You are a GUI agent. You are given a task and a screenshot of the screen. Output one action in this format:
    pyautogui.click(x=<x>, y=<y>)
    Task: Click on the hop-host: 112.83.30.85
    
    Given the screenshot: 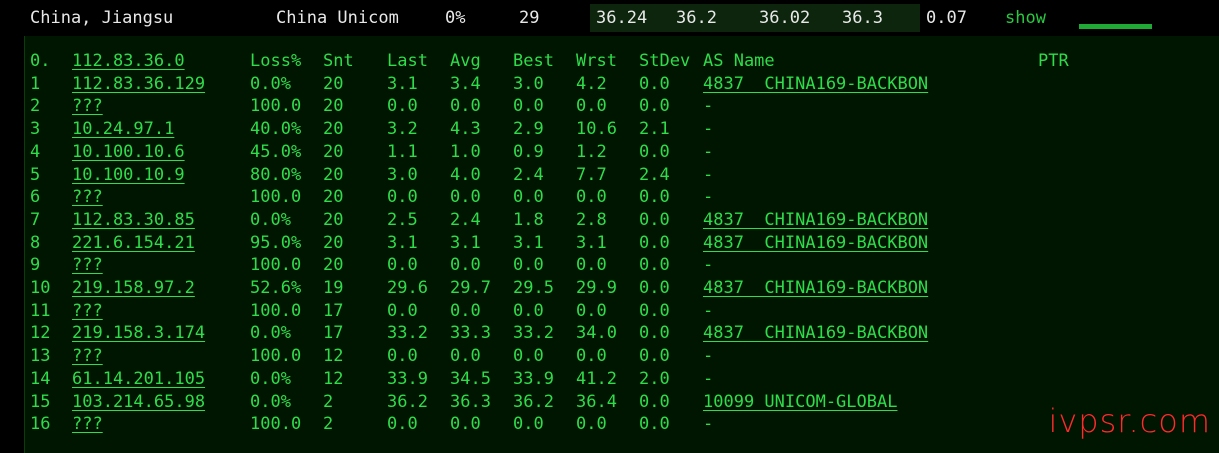 What is the action you would take?
    pyautogui.click(x=133, y=220)
    